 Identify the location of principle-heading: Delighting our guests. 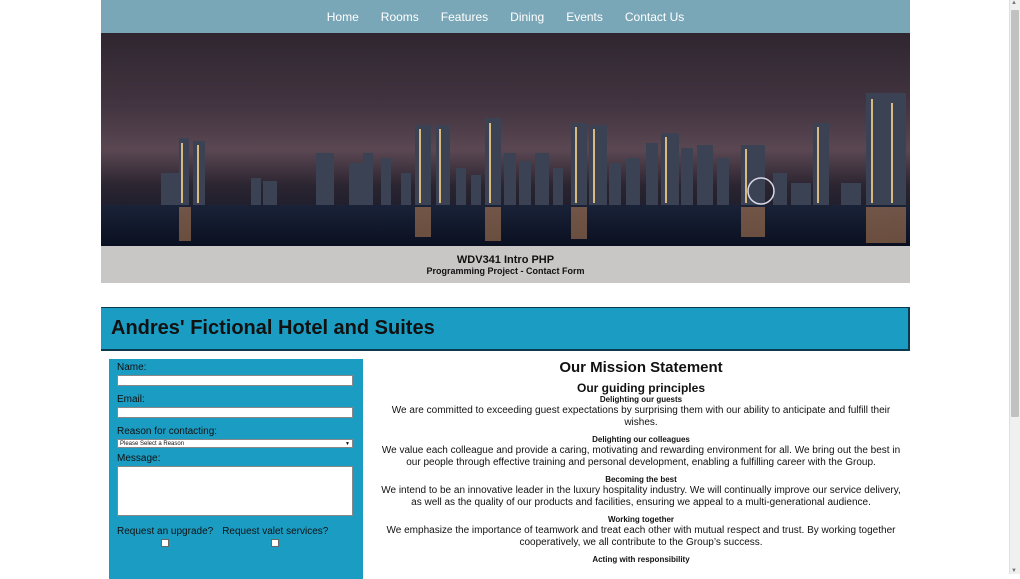
(641, 399).